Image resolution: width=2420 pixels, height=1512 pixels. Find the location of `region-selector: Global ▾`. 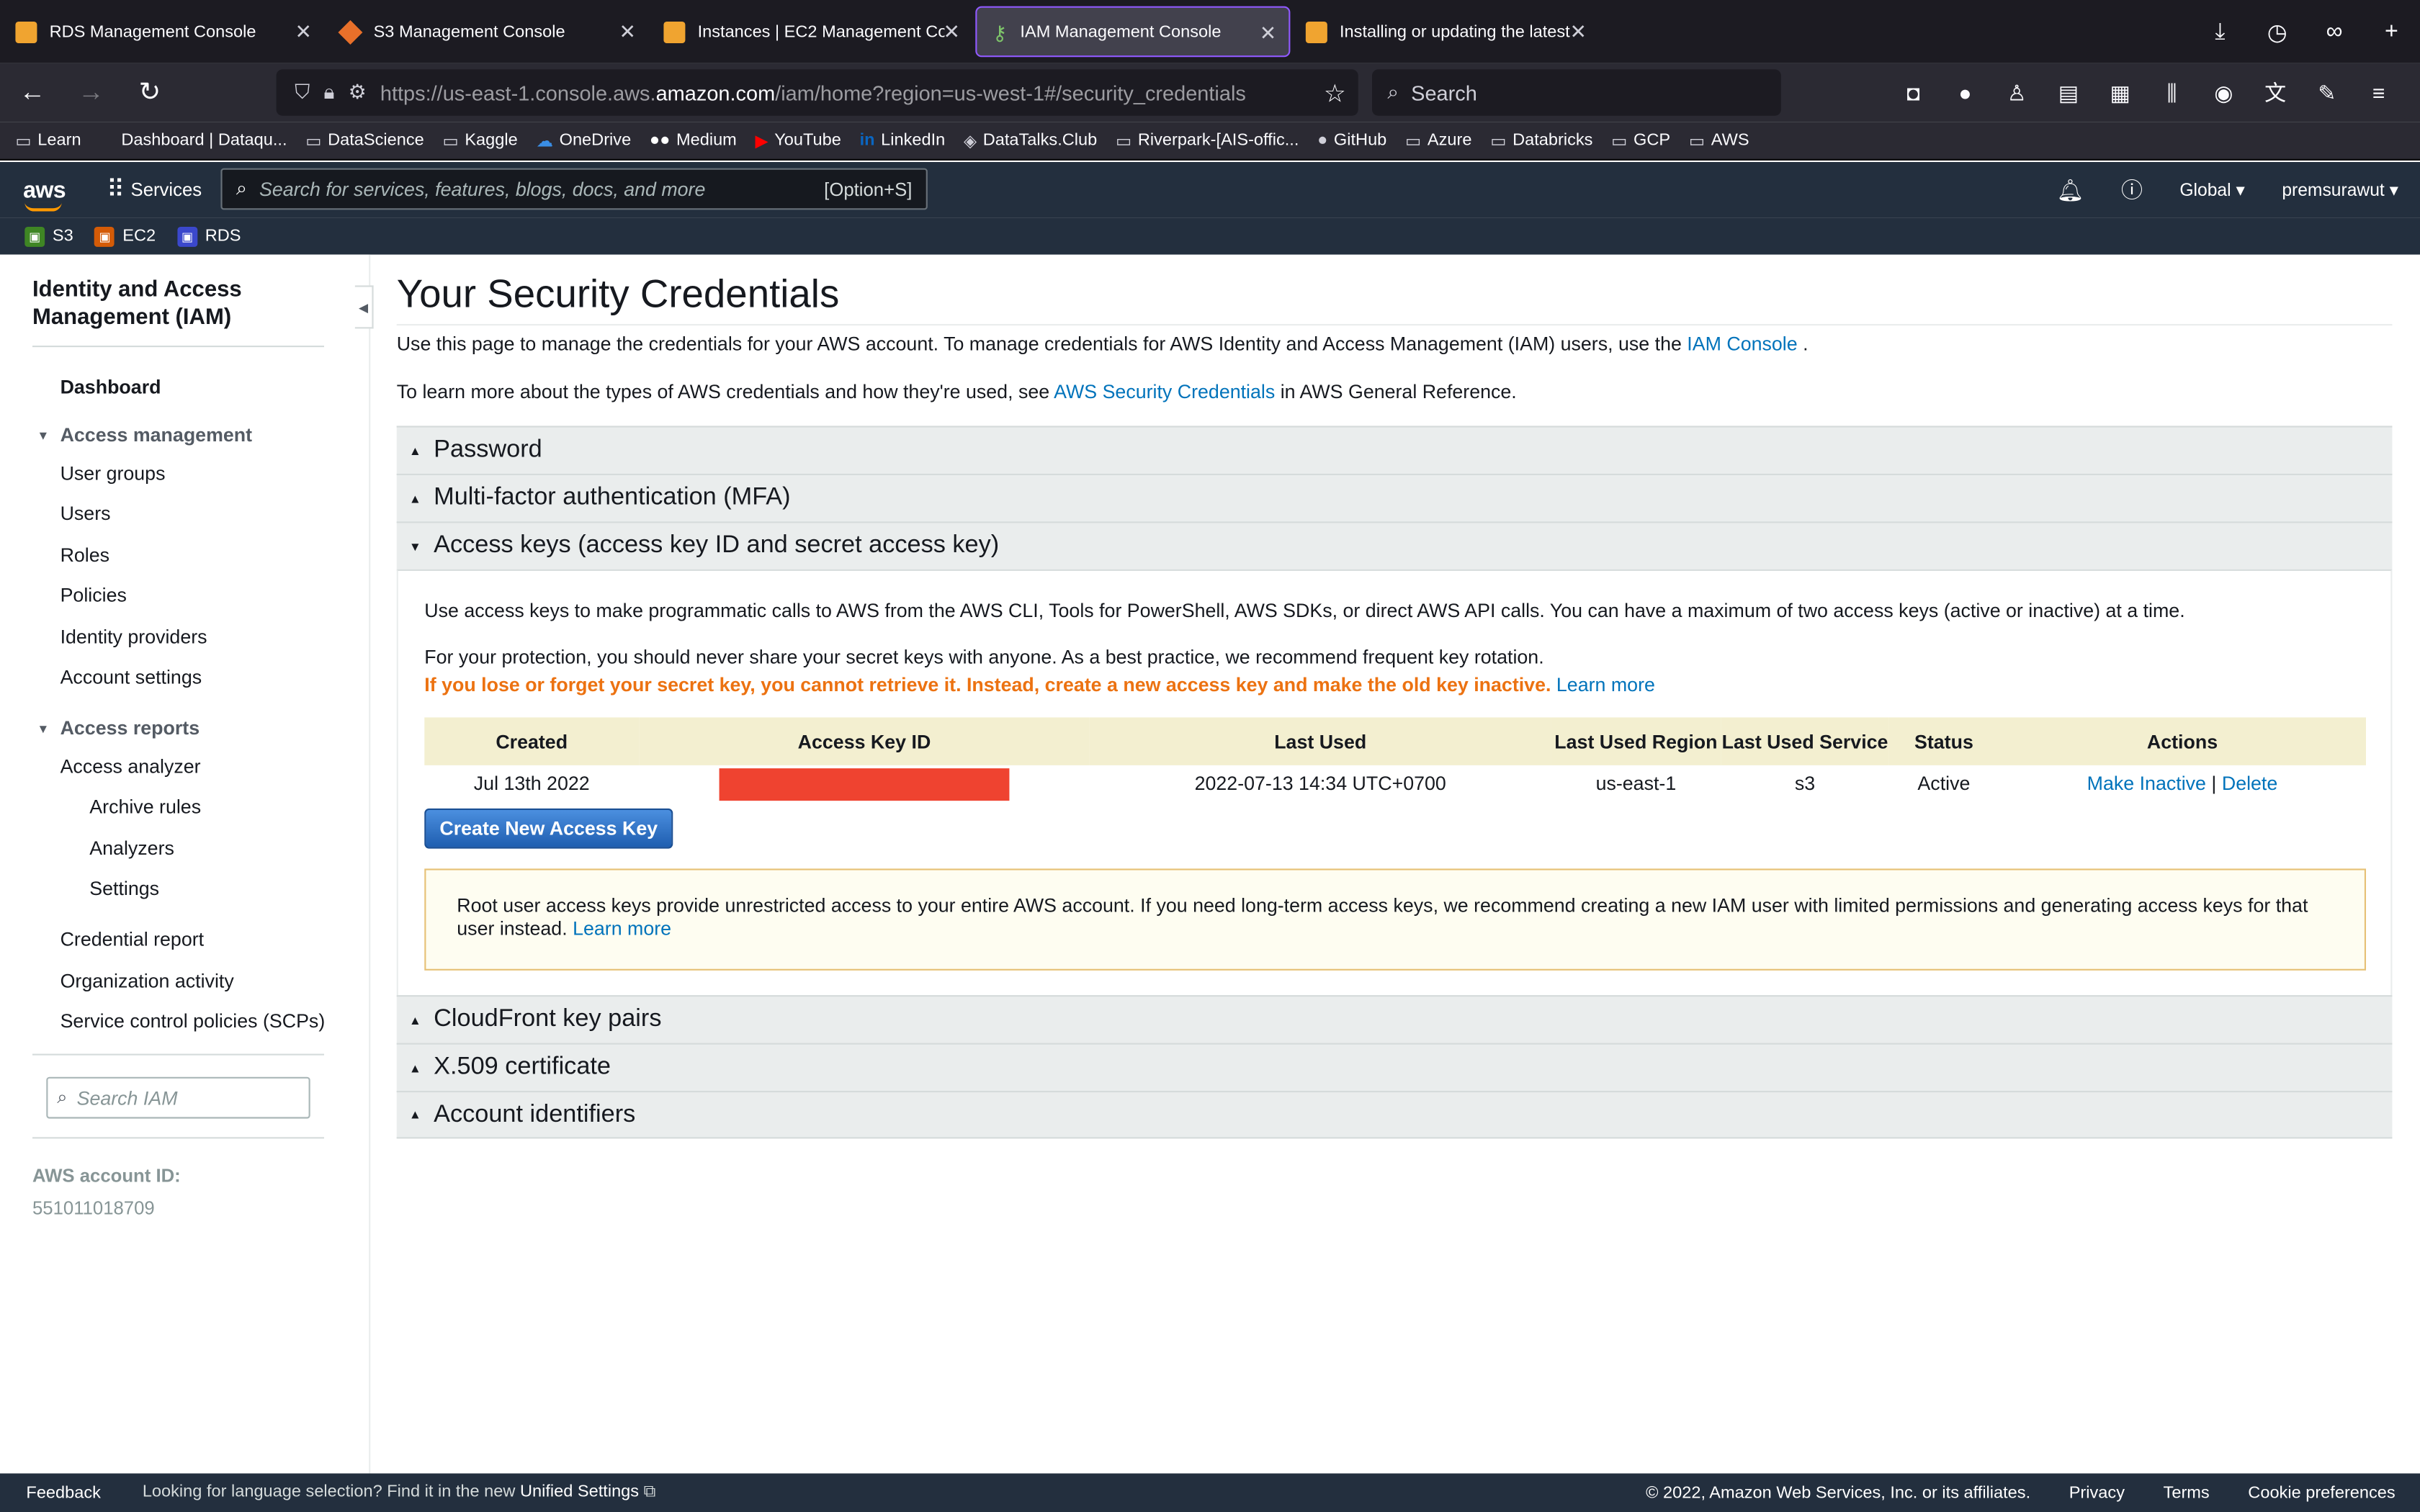

region-selector: Global ▾ is located at coordinates (2212, 190).